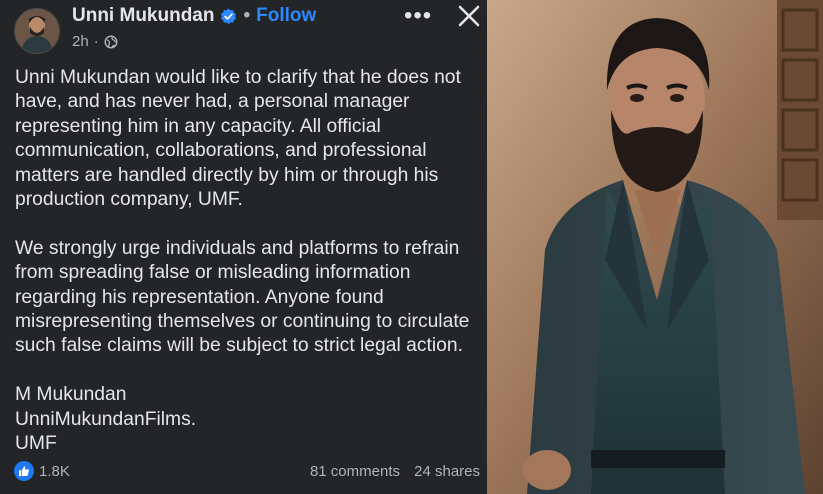 This screenshot has width=823, height=494. What do you see at coordinates (143, 16) in the screenshot?
I see `author-name: Unni Mukundan` at bounding box center [143, 16].